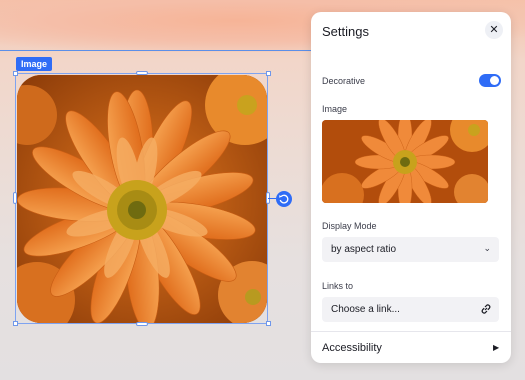 The width and height of the screenshot is (525, 380). Describe the element at coordinates (15, 198) in the screenshot. I see `resize-handle-left` at that location.